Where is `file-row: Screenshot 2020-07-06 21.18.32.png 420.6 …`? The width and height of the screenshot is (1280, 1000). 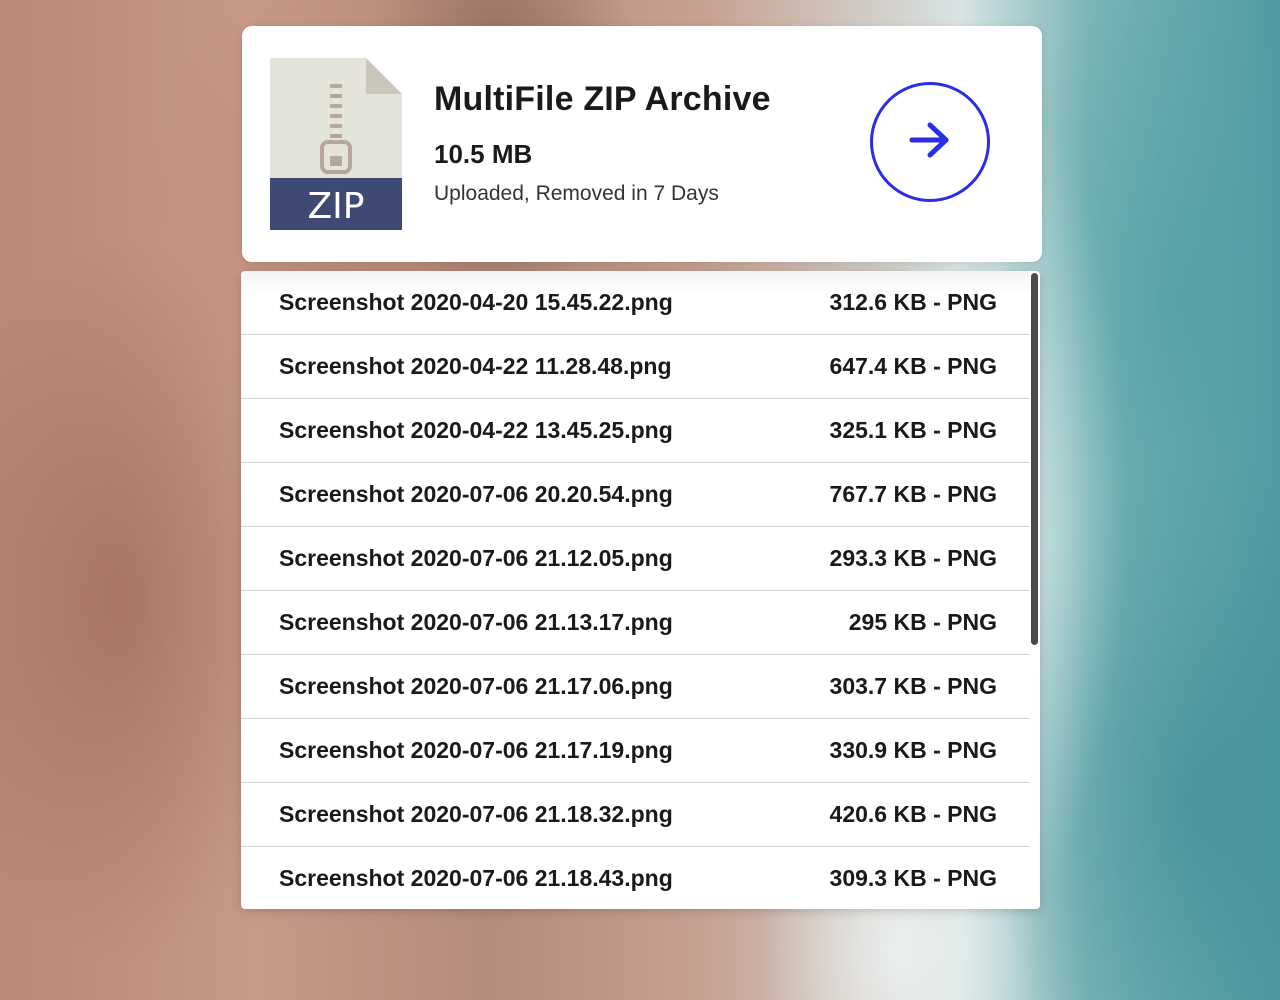 file-row: Screenshot 2020-07-06 21.18.32.png 420.6 … is located at coordinates (635, 815).